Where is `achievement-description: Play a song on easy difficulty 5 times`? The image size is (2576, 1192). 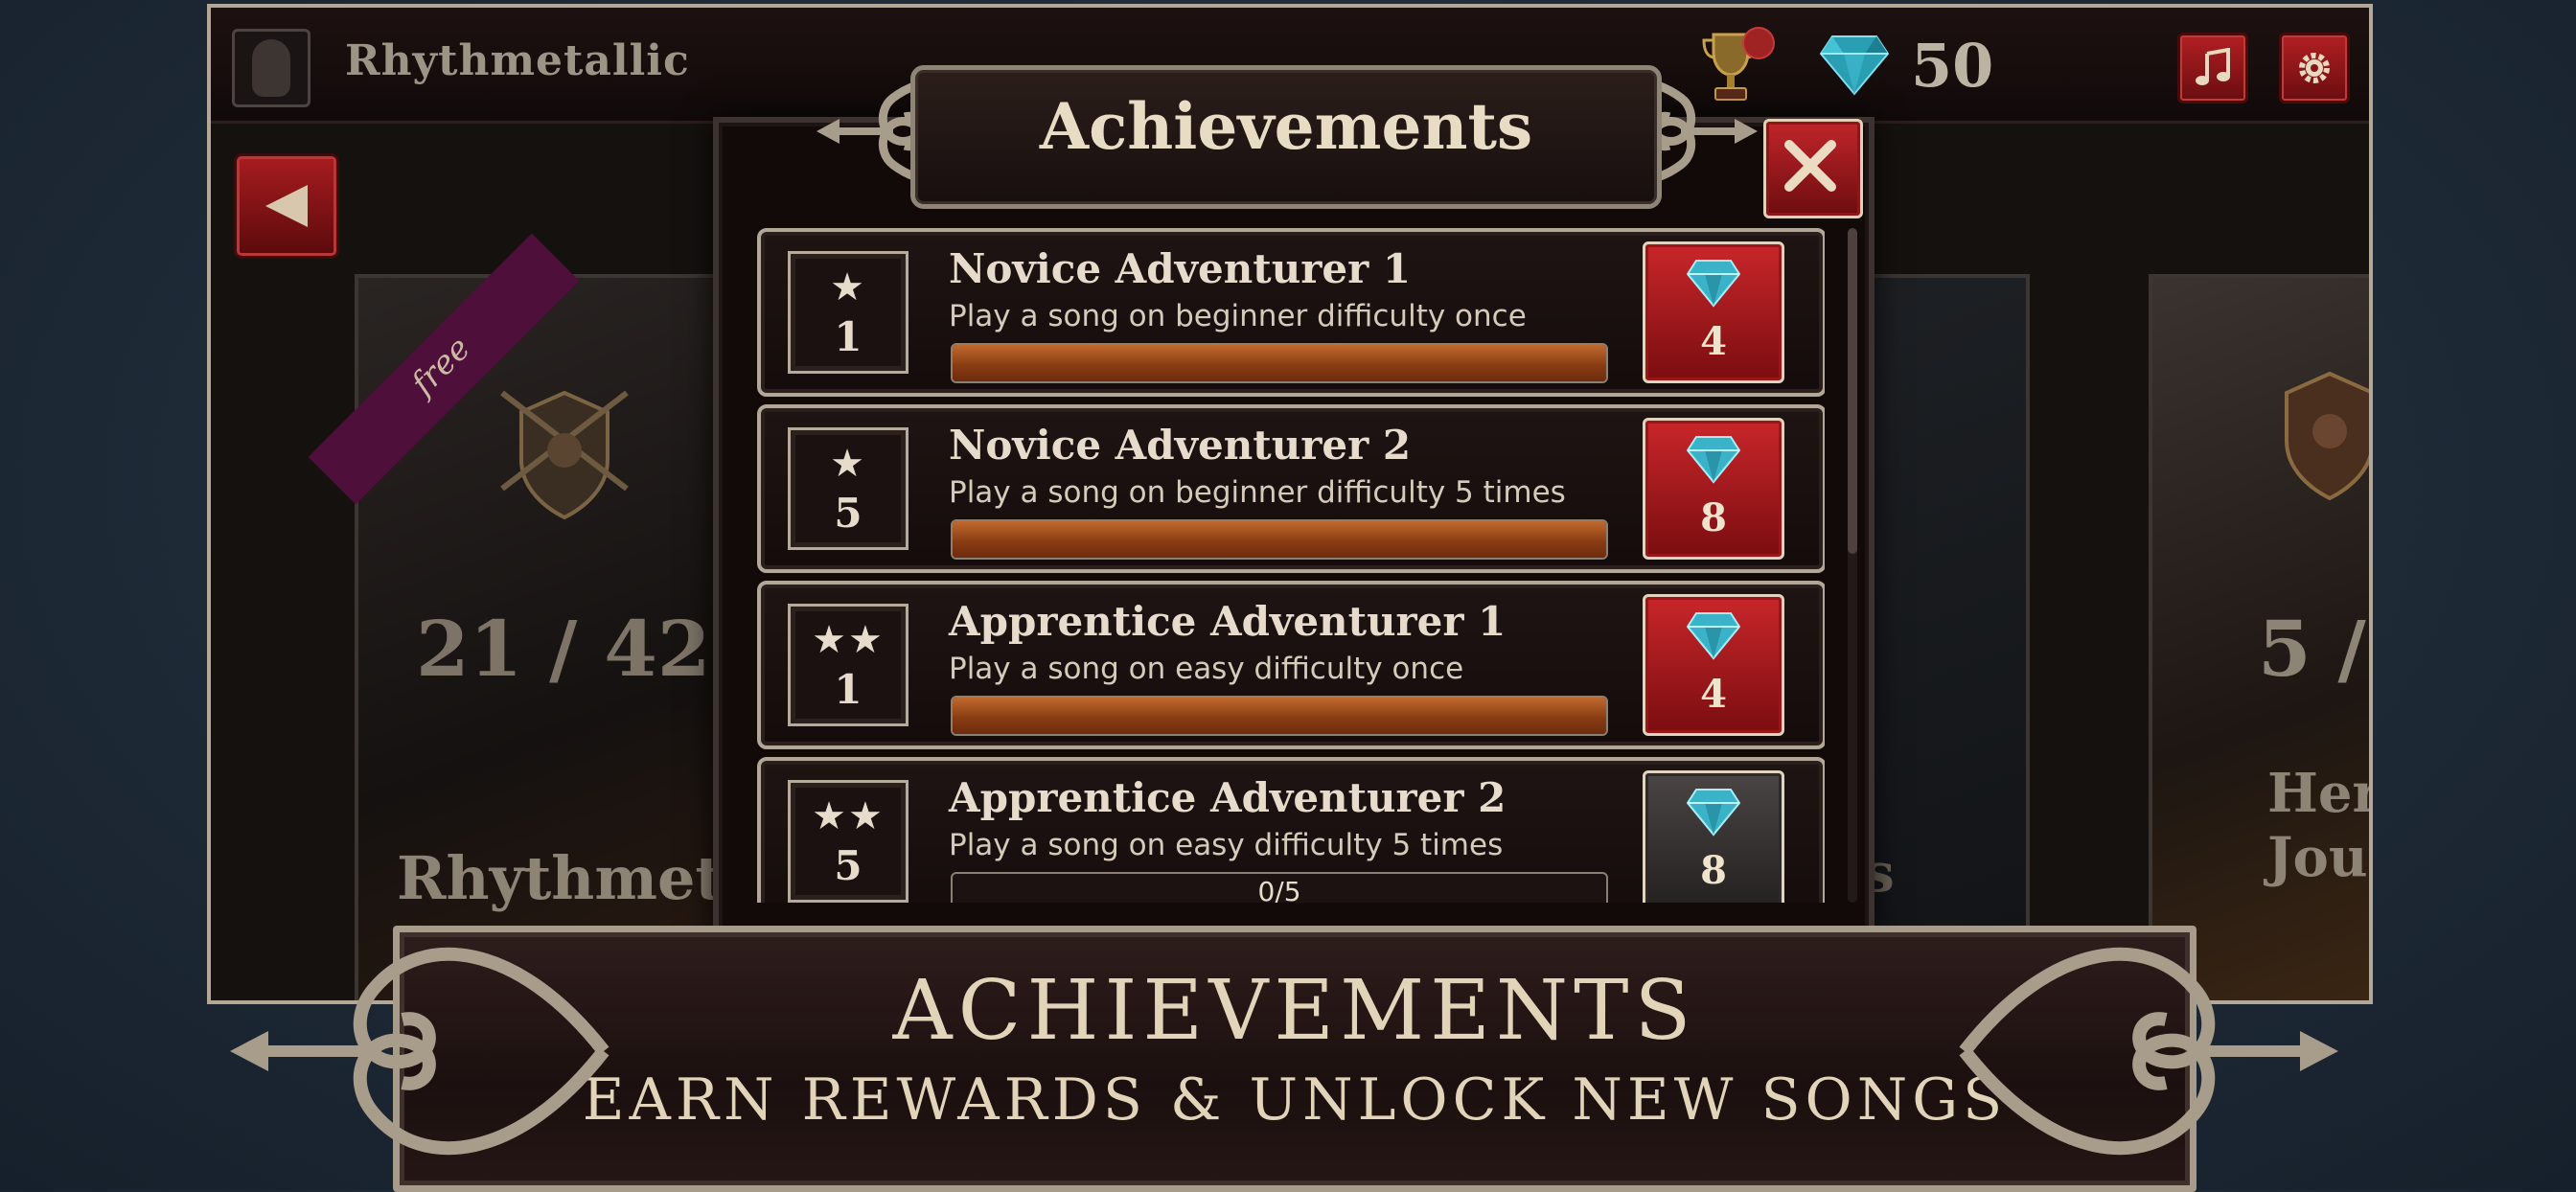
achievement-description: Play a song on easy difficulty 5 times is located at coordinates (1226, 845).